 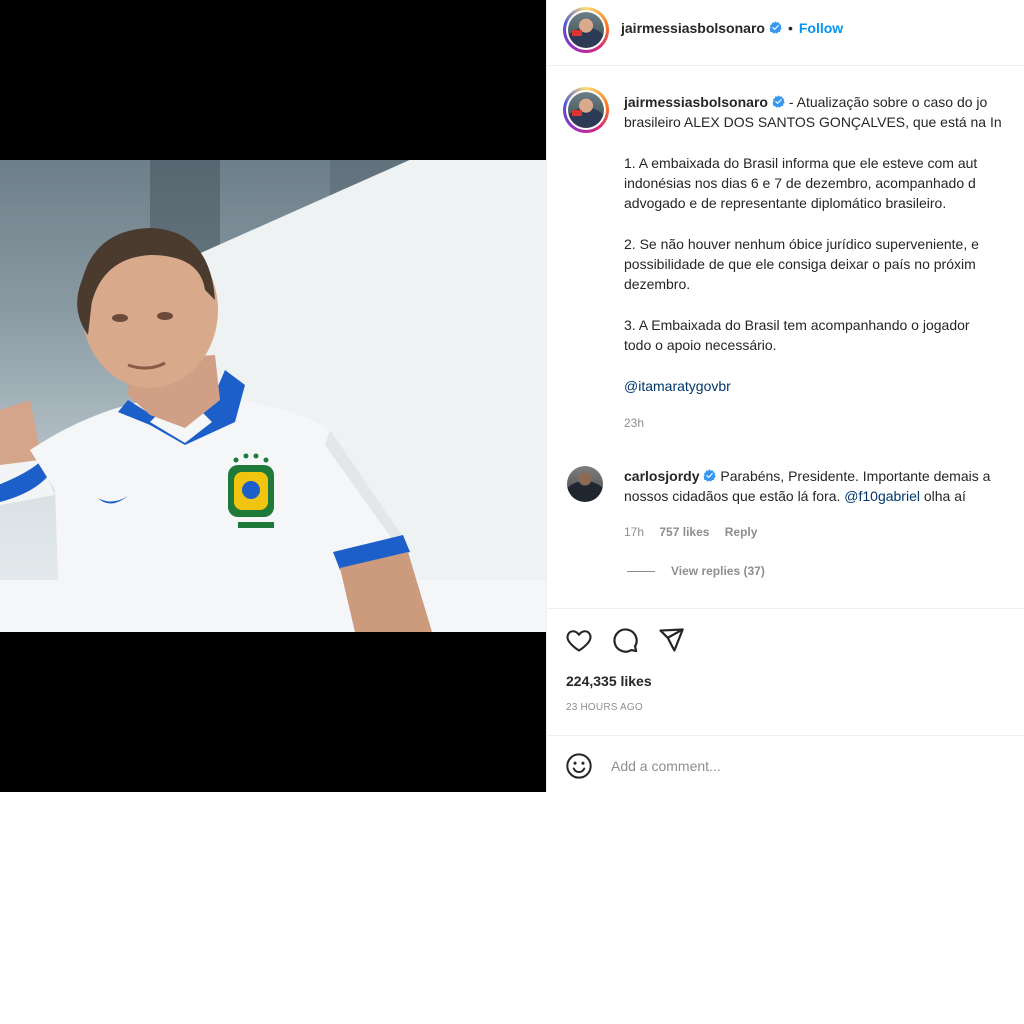 I want to click on view-replies-line, so click(x=641, y=572).